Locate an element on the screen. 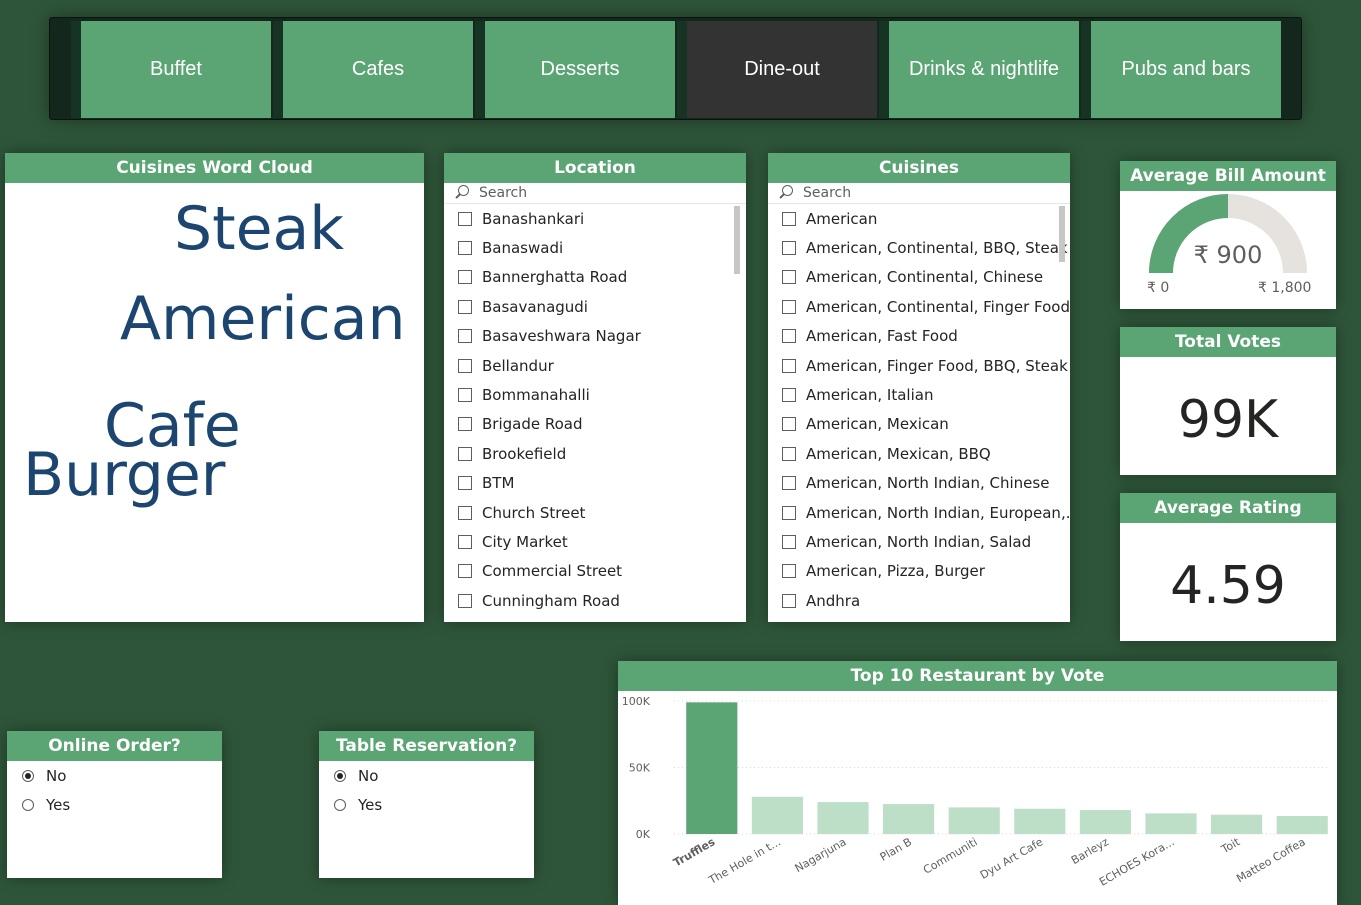 This screenshot has width=1361, height=905. cuisine-item: American is located at coordinates (919, 218).